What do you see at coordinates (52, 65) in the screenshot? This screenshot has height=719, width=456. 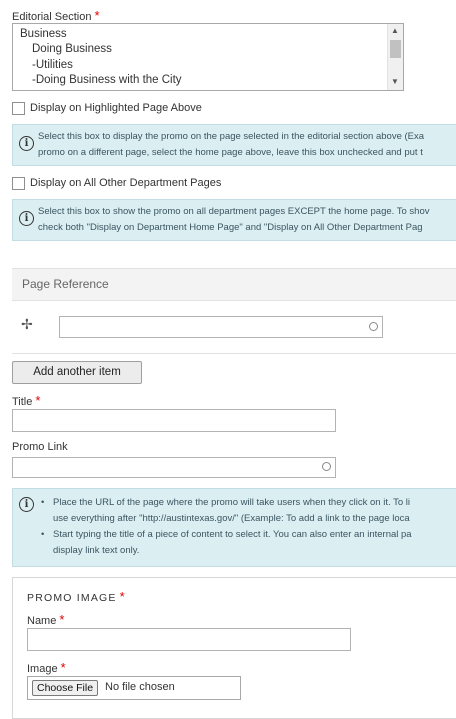 I see `listbox-option: -Utilities` at bounding box center [52, 65].